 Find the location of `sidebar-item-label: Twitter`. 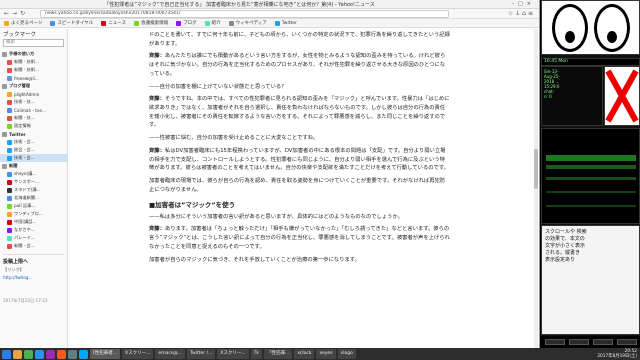

sidebar-item-label: Twitter is located at coordinates (17, 134).